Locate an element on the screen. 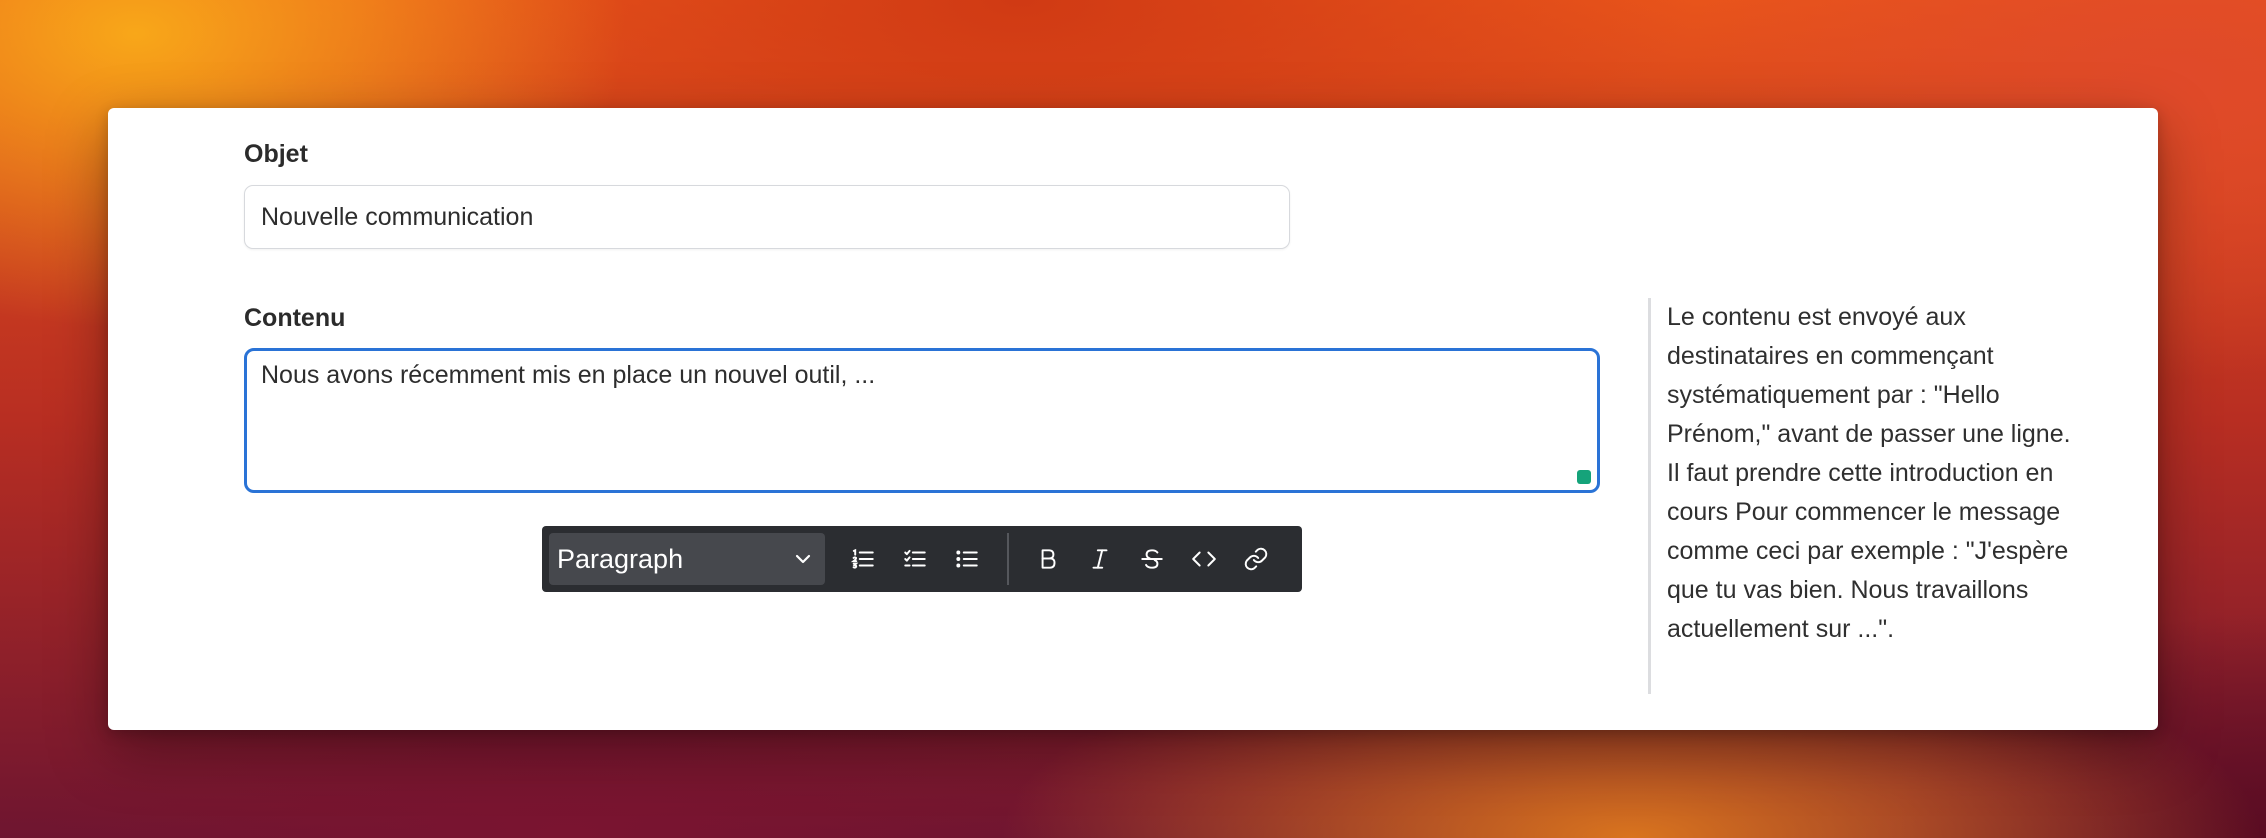 The image size is (2266, 838). bullet-list-icon is located at coordinates (967, 559).